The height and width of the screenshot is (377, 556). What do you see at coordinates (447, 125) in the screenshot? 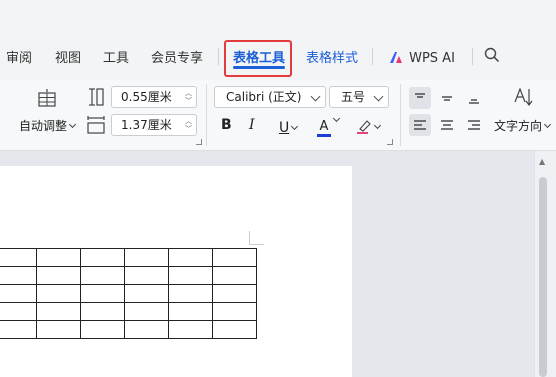
I see `align-center-button` at bounding box center [447, 125].